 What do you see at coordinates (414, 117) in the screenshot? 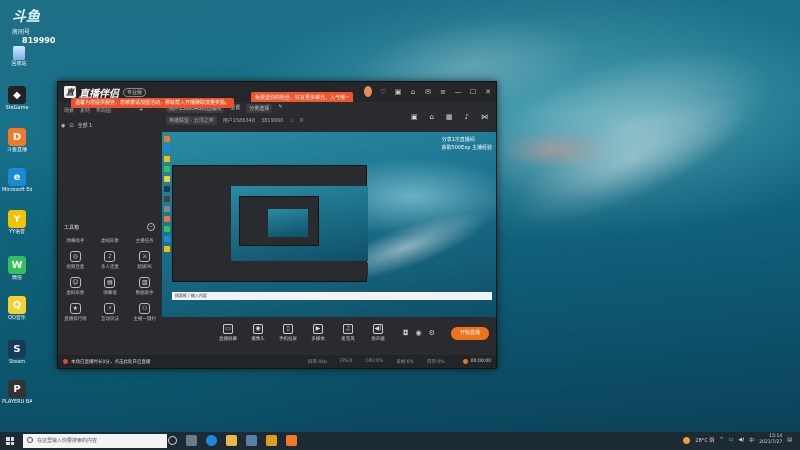
I see `screenshot-icon: ▣` at bounding box center [414, 117].